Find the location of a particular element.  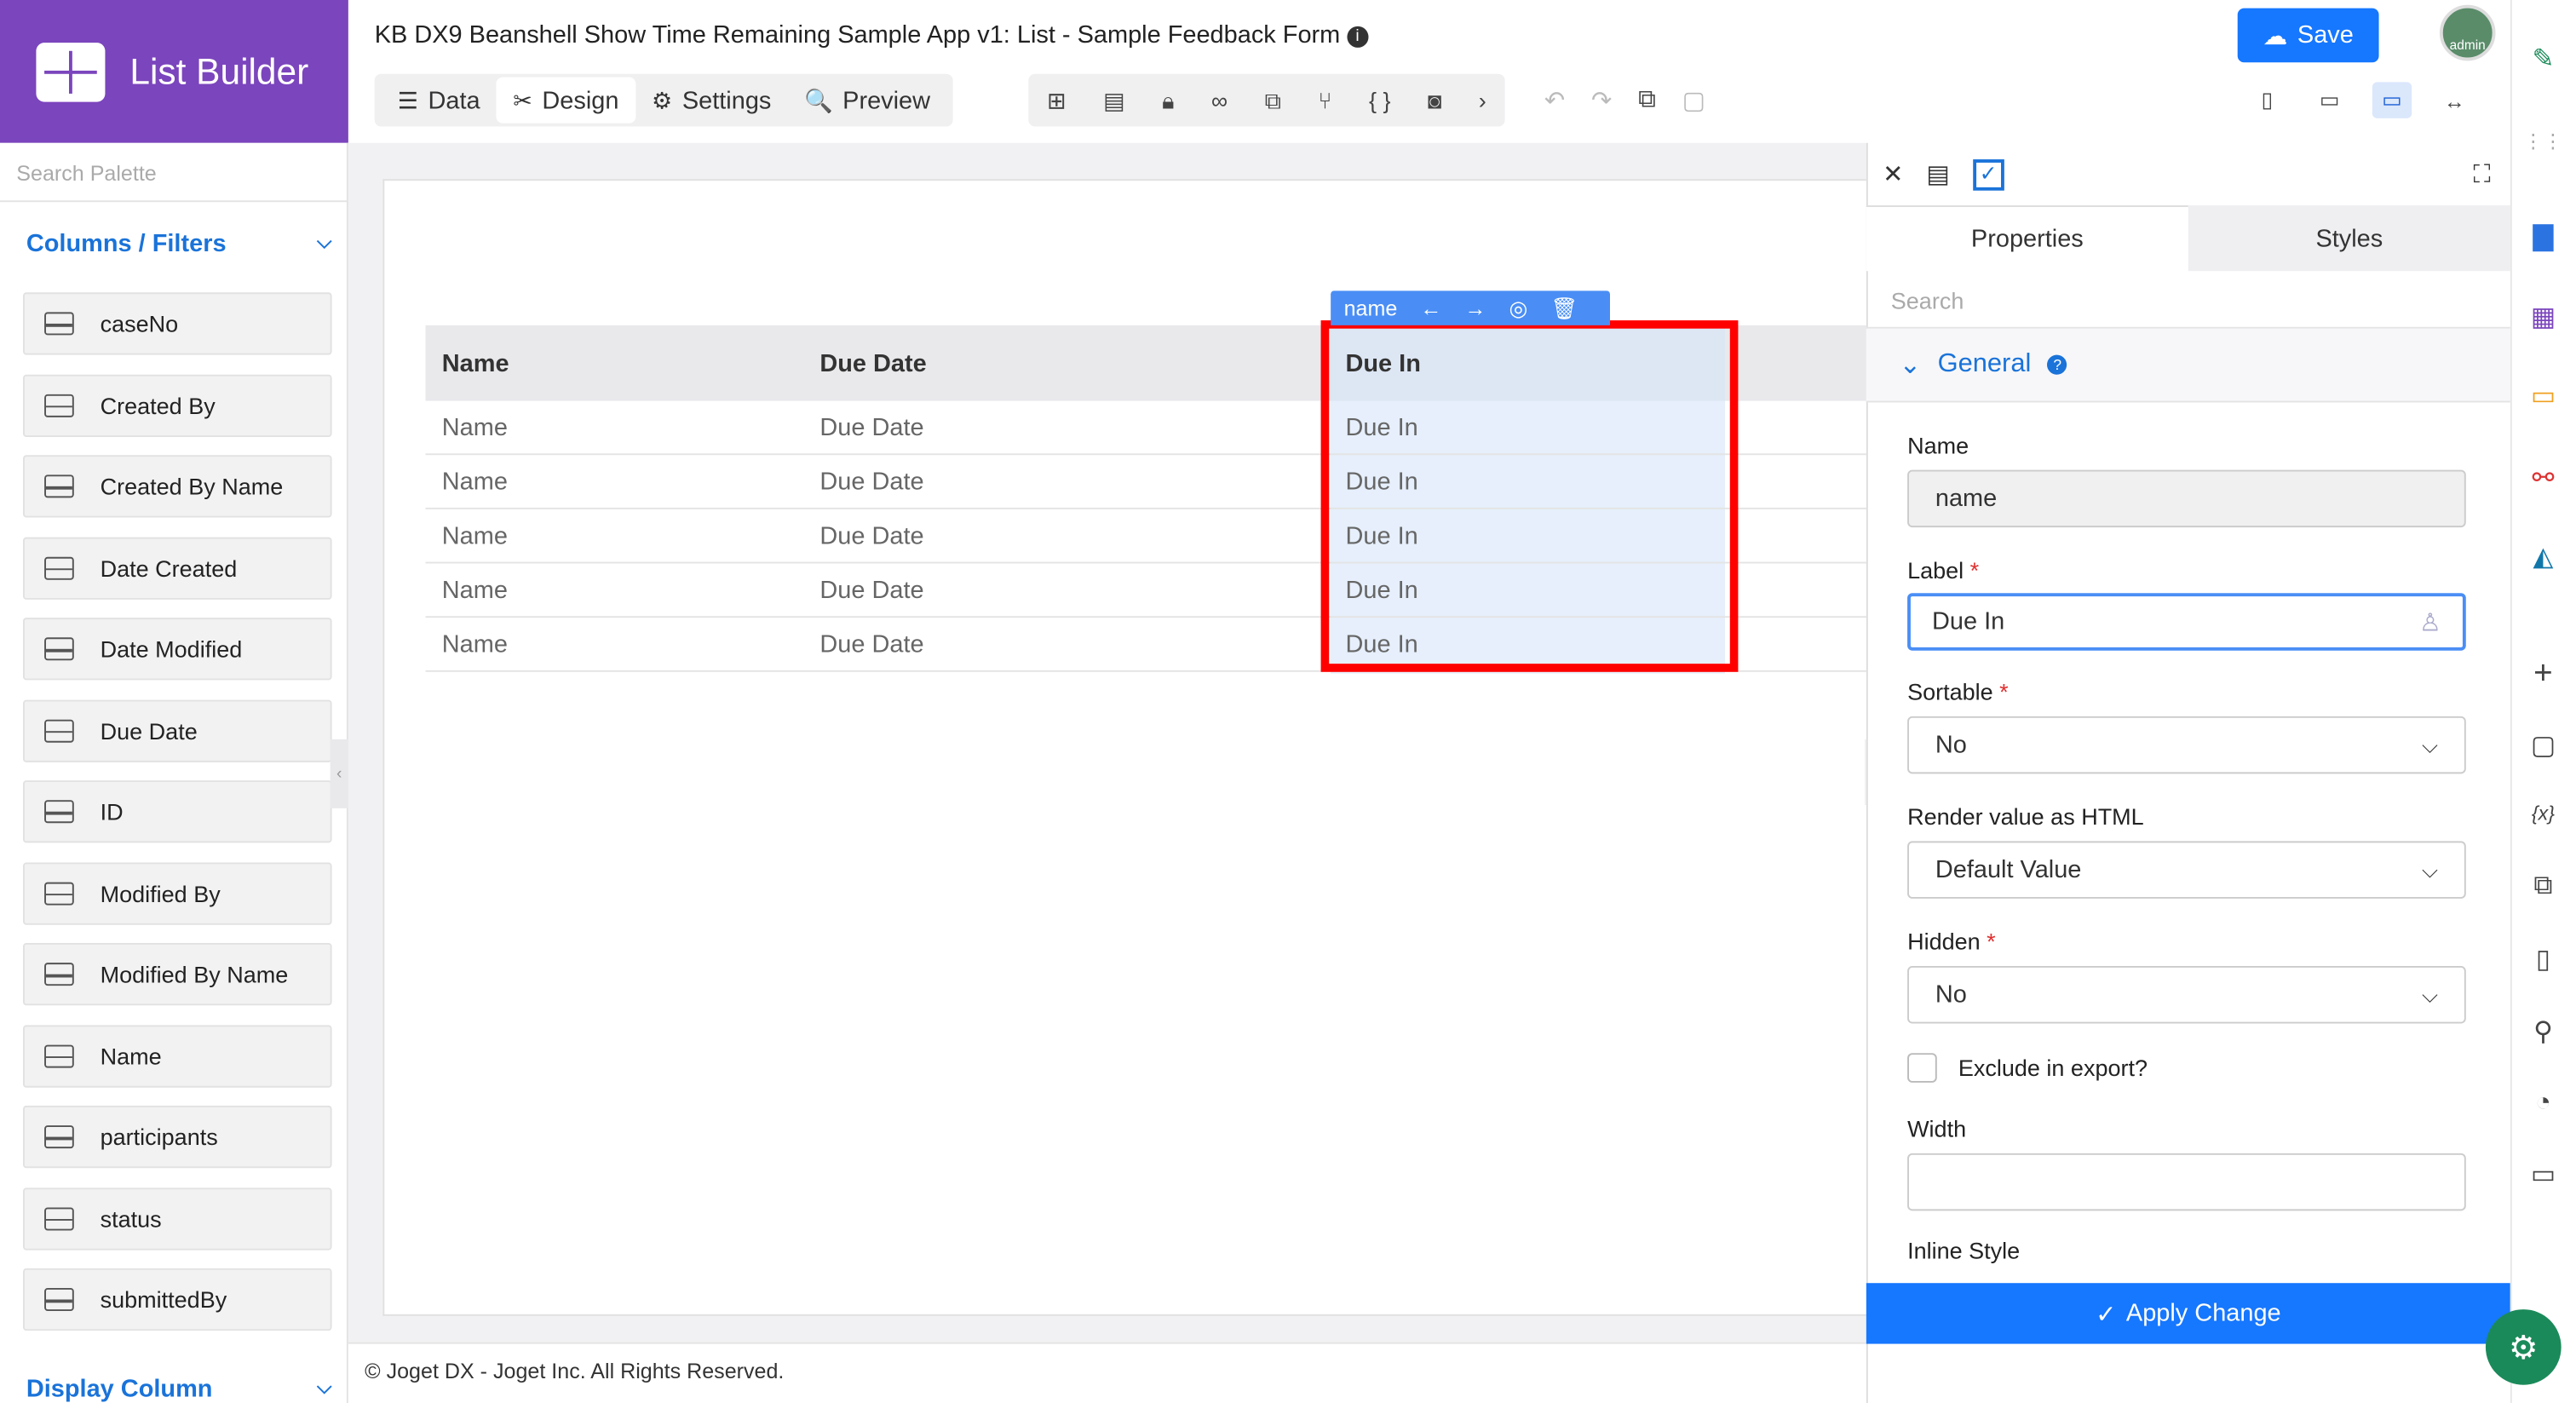

branch-icon: ⑂ is located at coordinates (1325, 100).